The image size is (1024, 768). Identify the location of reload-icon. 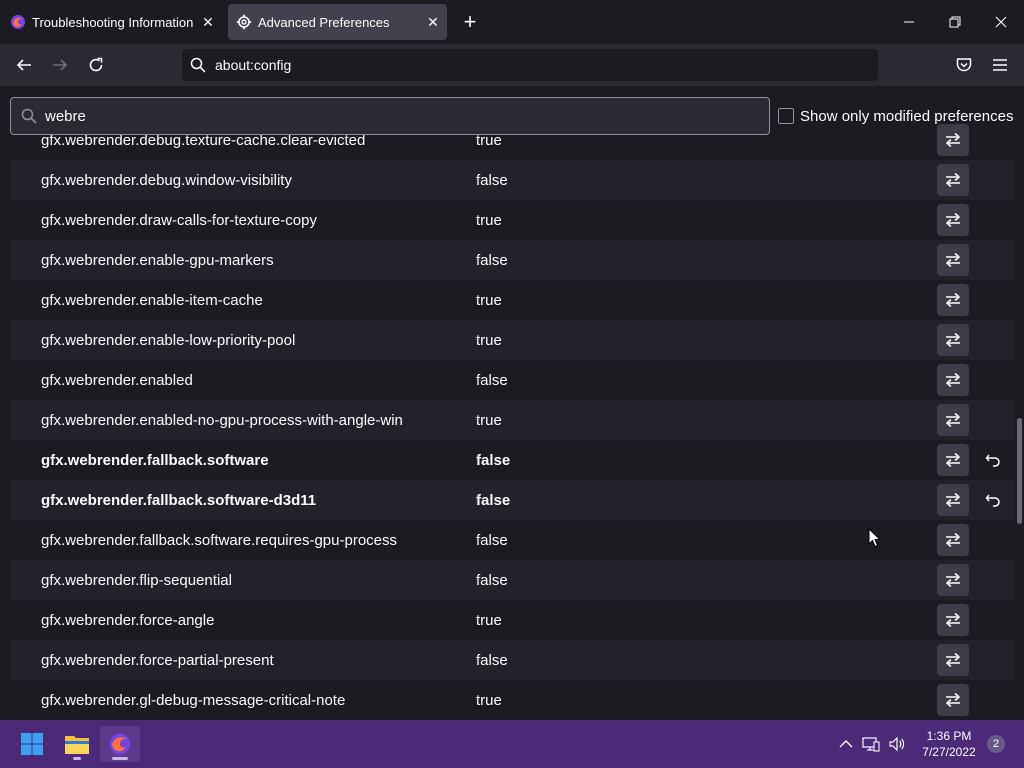
(96, 64).